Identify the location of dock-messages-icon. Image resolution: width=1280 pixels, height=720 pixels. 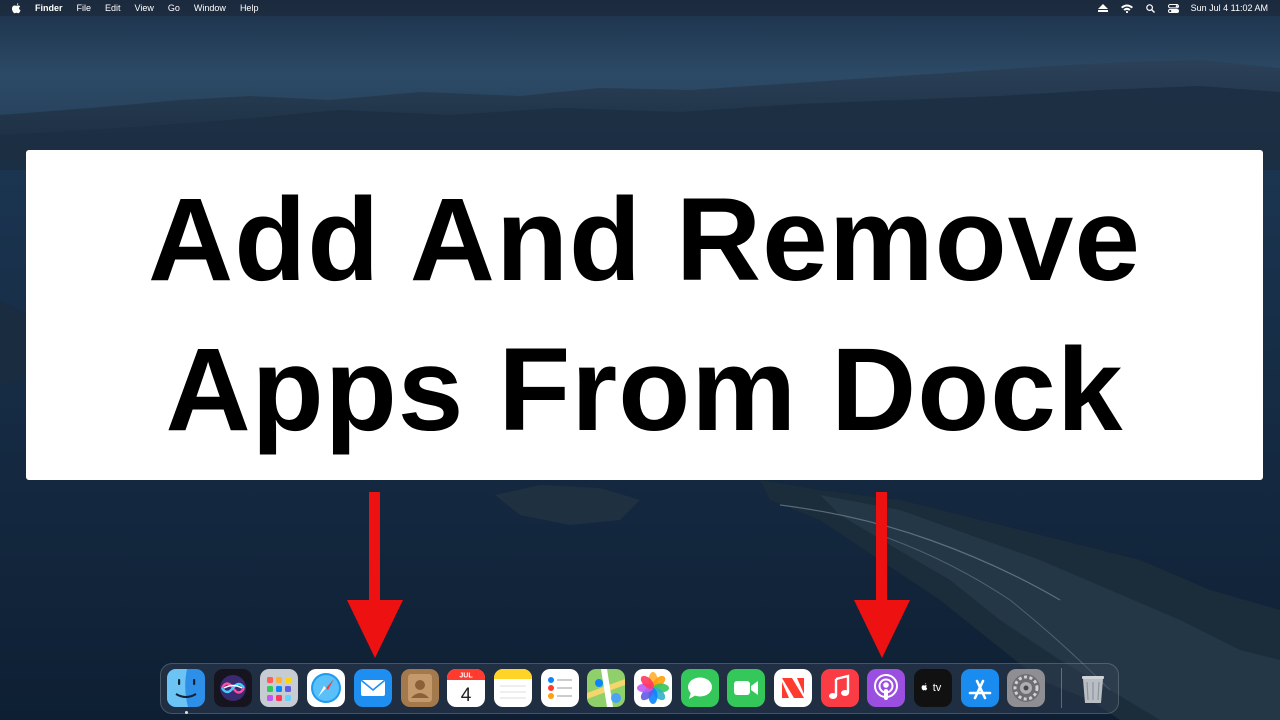
(700, 688).